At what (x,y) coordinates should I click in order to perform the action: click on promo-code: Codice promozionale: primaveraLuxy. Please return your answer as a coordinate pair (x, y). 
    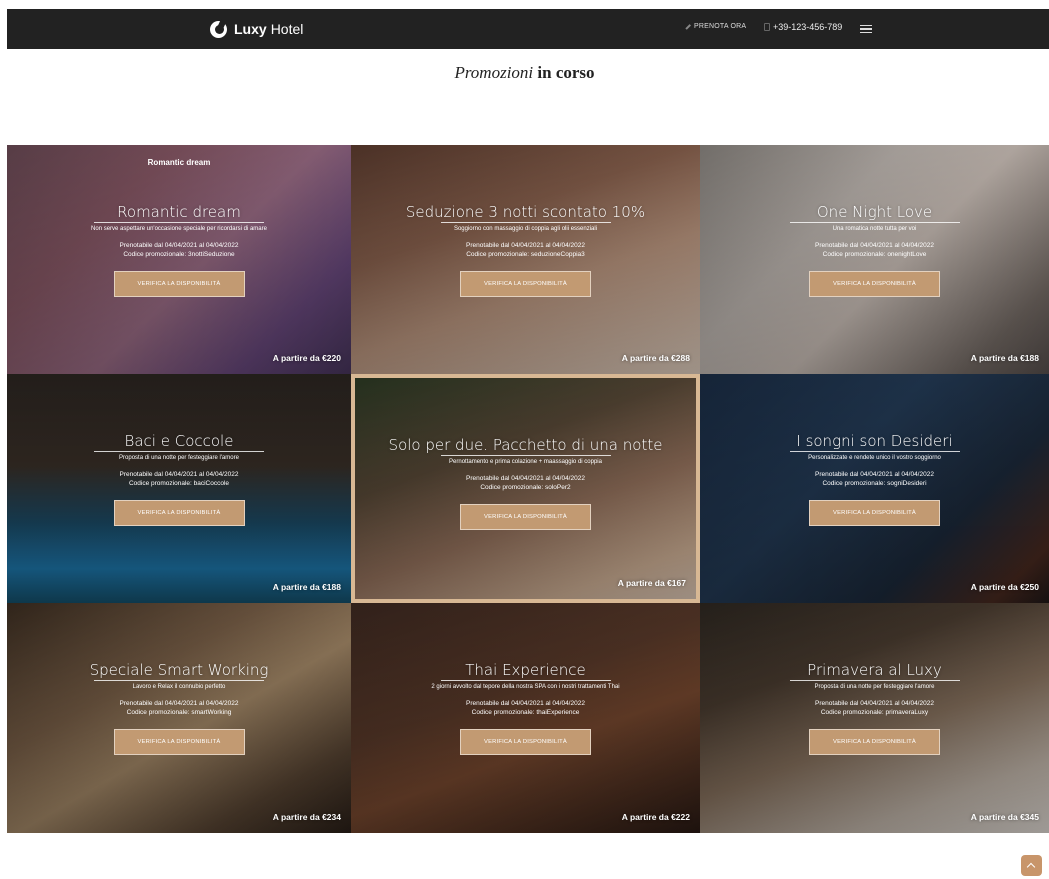
    Looking at the image, I should click on (874, 712).